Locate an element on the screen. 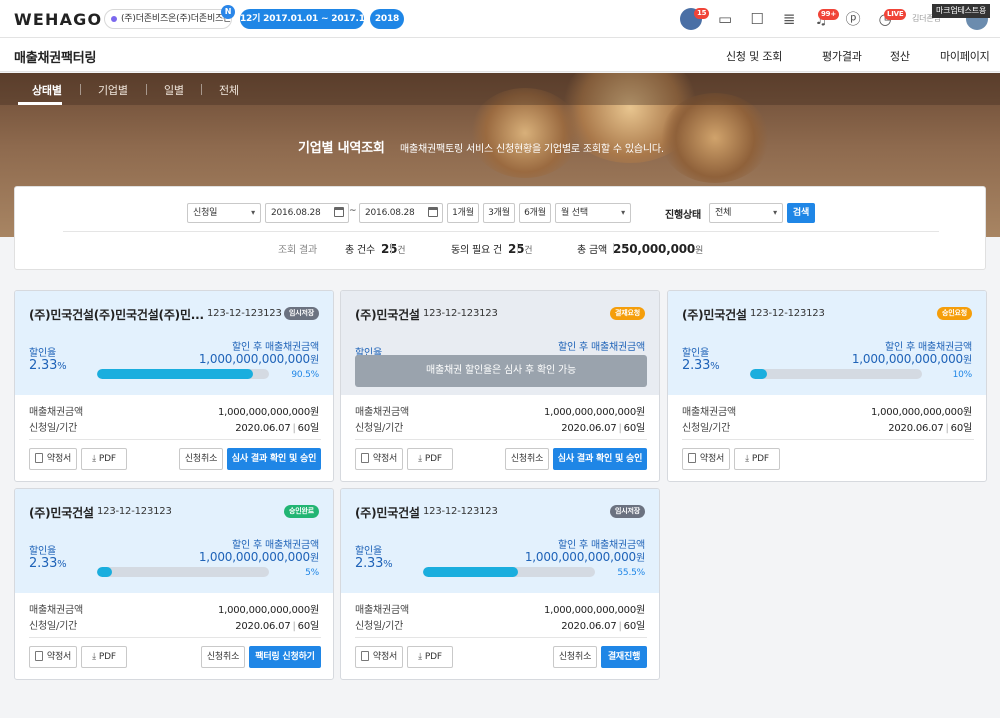  menu-mypage: 마이페이지 is located at coordinates (965, 56).